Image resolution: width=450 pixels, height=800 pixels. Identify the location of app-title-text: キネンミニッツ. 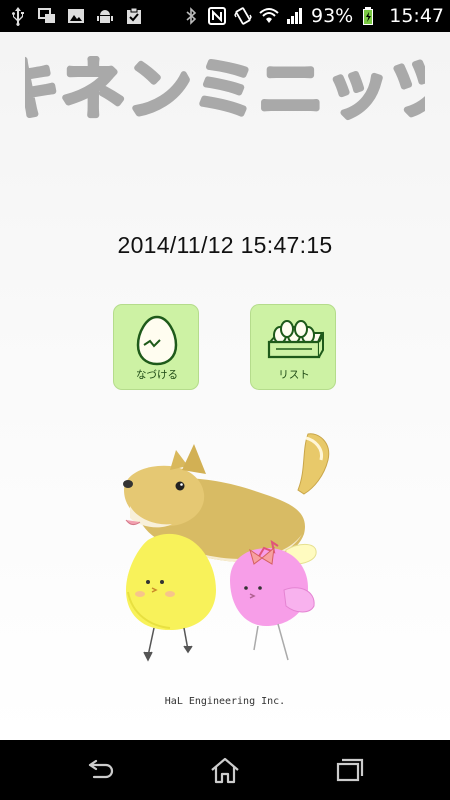
(225, 89).